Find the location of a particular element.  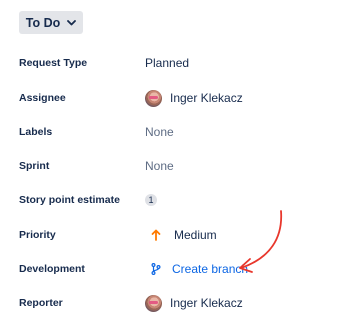

sprint-text: None is located at coordinates (159, 166).